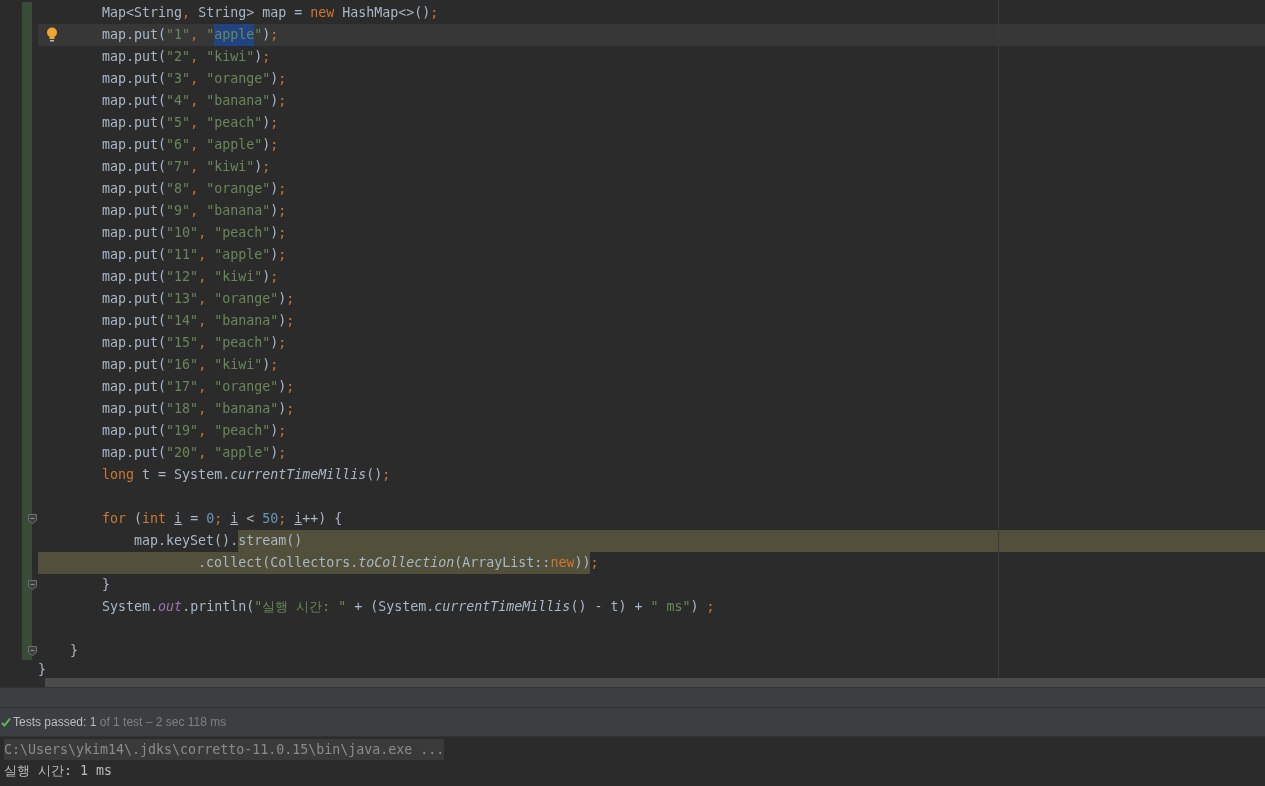 The width and height of the screenshot is (1265, 786). I want to click on code-line: System.out.println("실행 시간: " + (System.currentTimeMillis() - t) + " ms") ;, so click(408, 607).